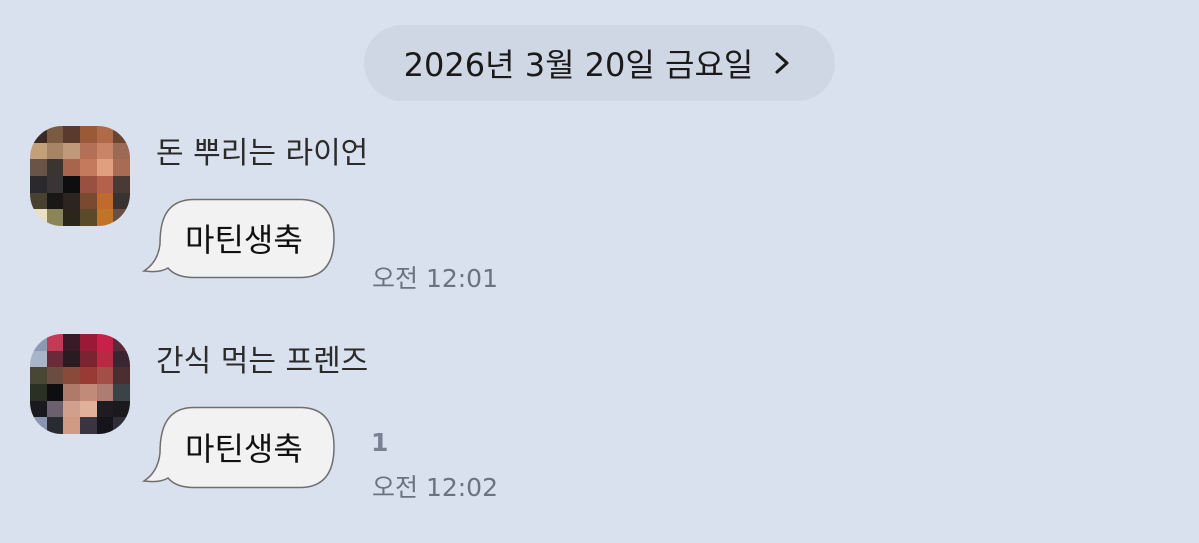 The height and width of the screenshot is (543, 1199). What do you see at coordinates (262, 361) in the screenshot?
I see `sender-name: 간식 먹는 프렌즈` at bounding box center [262, 361].